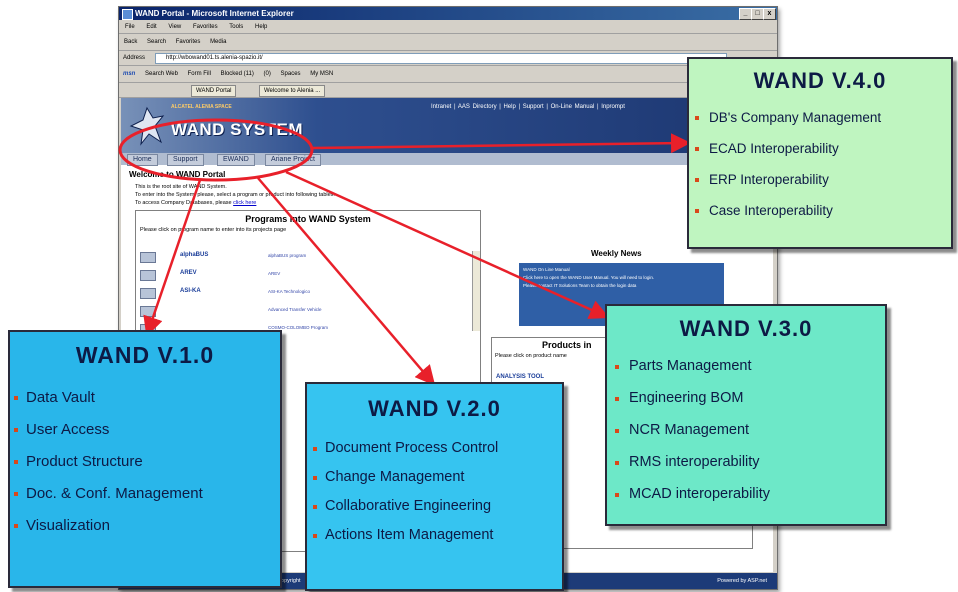 The image size is (958, 592). Describe the element at coordinates (201, 107) in the screenshot. I see `company-name: ALCATEL ALENIA SPACE` at that location.